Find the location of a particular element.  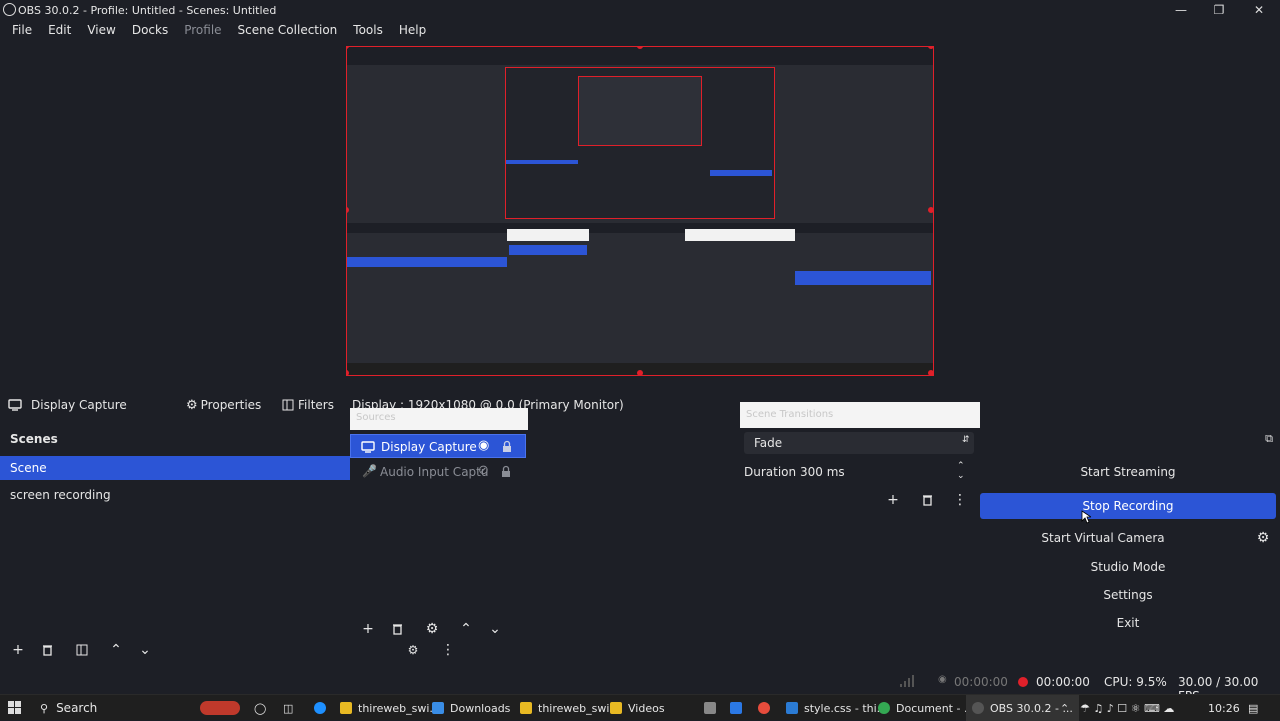

remove-scene-button is located at coordinates (47, 650).